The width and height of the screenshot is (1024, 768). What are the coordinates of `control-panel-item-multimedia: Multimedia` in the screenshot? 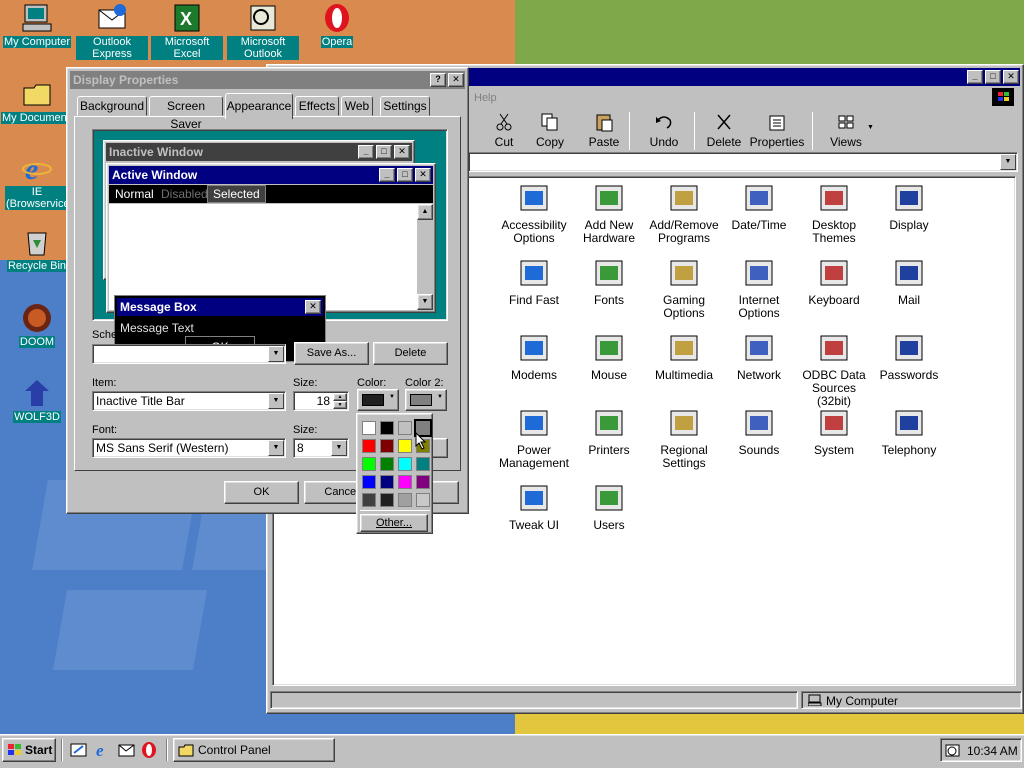 It's located at (684, 357).